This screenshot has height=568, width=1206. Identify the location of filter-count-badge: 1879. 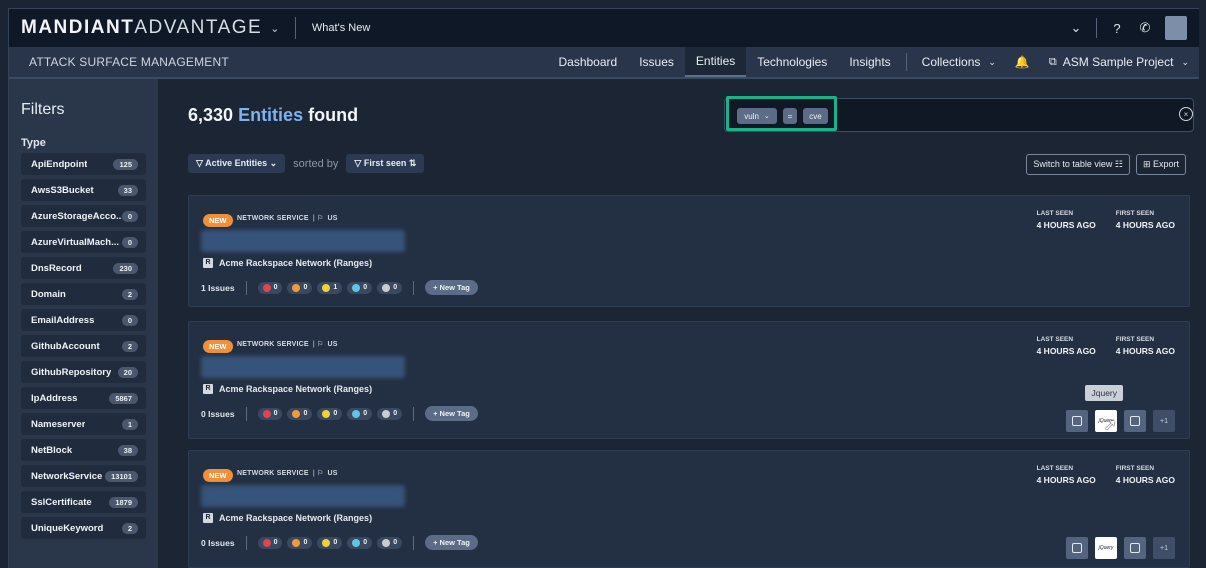
(123, 502).